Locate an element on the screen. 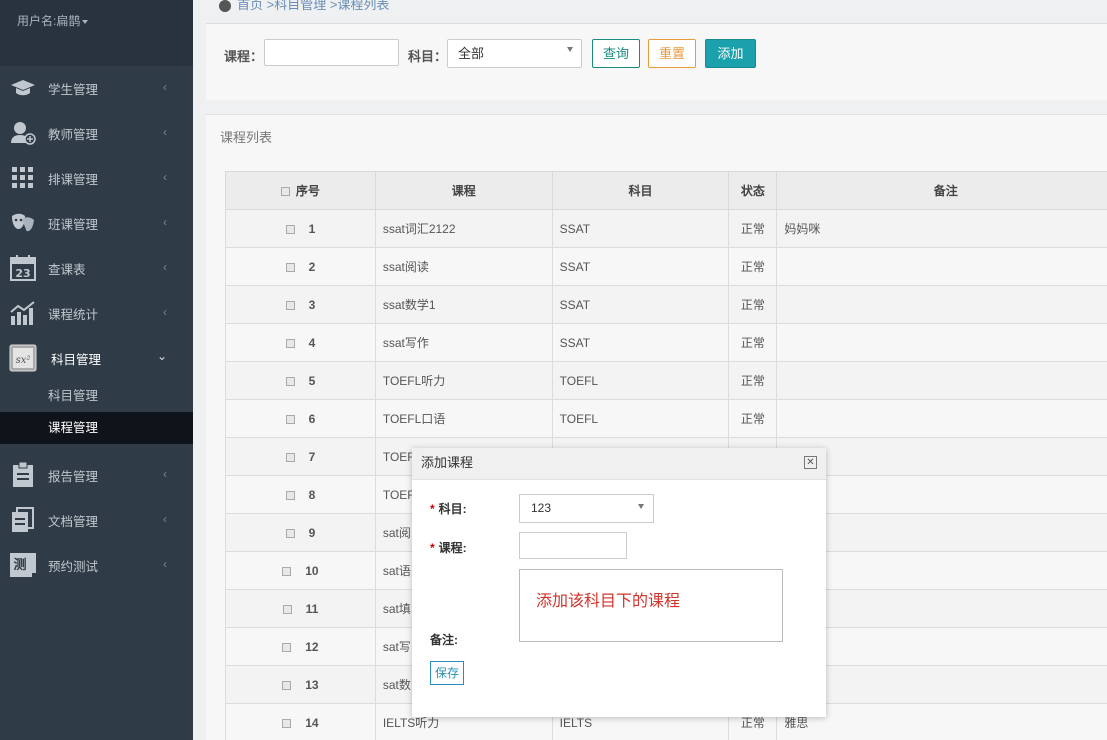 This screenshot has height=740, width=1107. sidebar-item-reports: 报告管理 ‹ is located at coordinates (96, 475).